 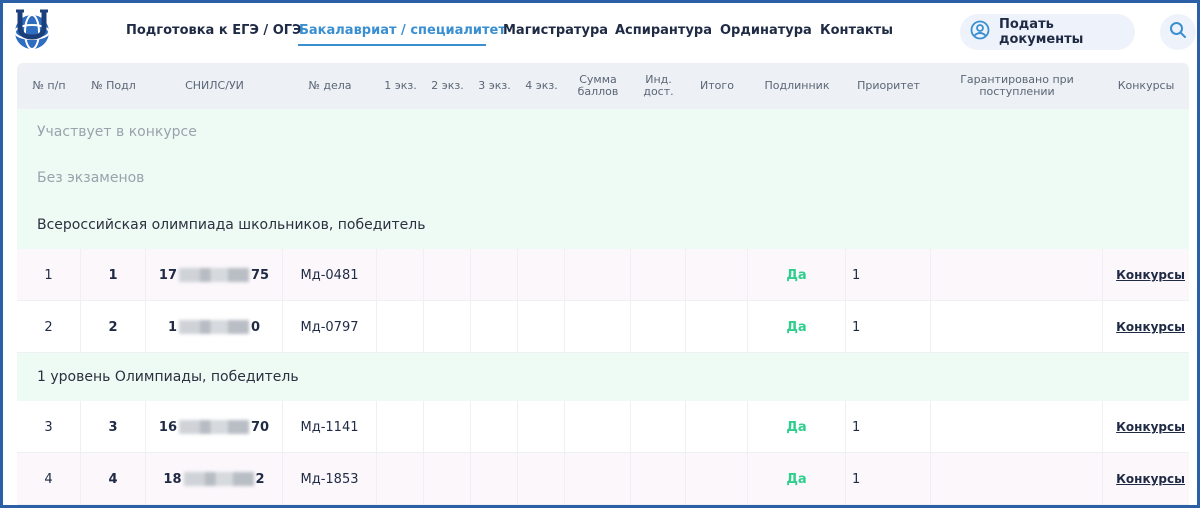 I want to click on table-row: 1 1 17 75 Мд-0481 Да 1 Конкурсы, so click(x=603, y=275).